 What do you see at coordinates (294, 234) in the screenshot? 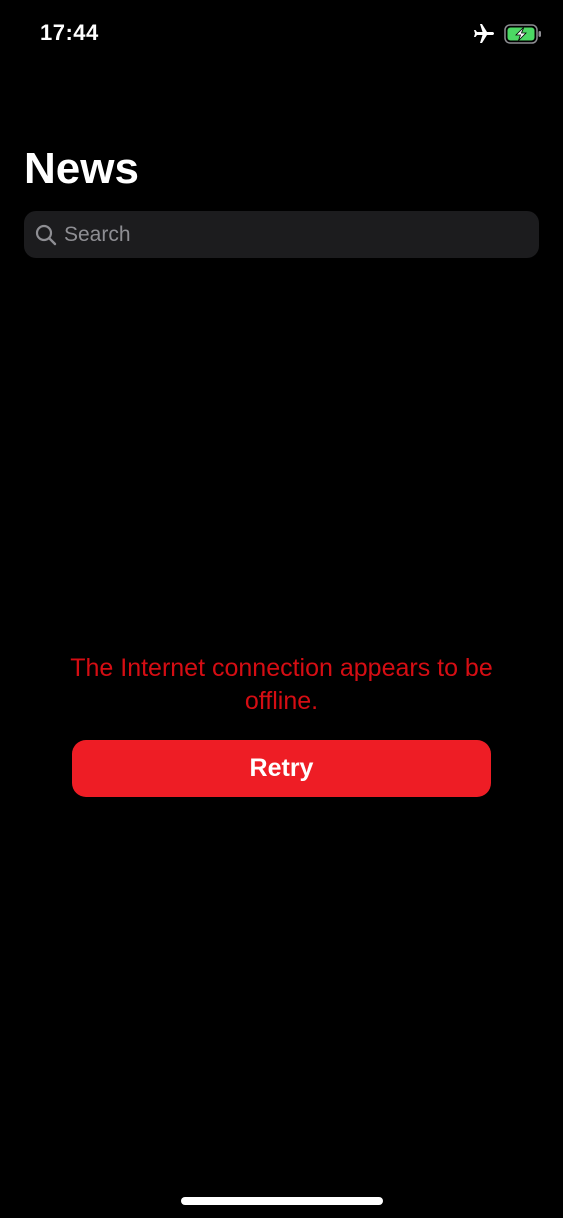
I see `search-input` at bounding box center [294, 234].